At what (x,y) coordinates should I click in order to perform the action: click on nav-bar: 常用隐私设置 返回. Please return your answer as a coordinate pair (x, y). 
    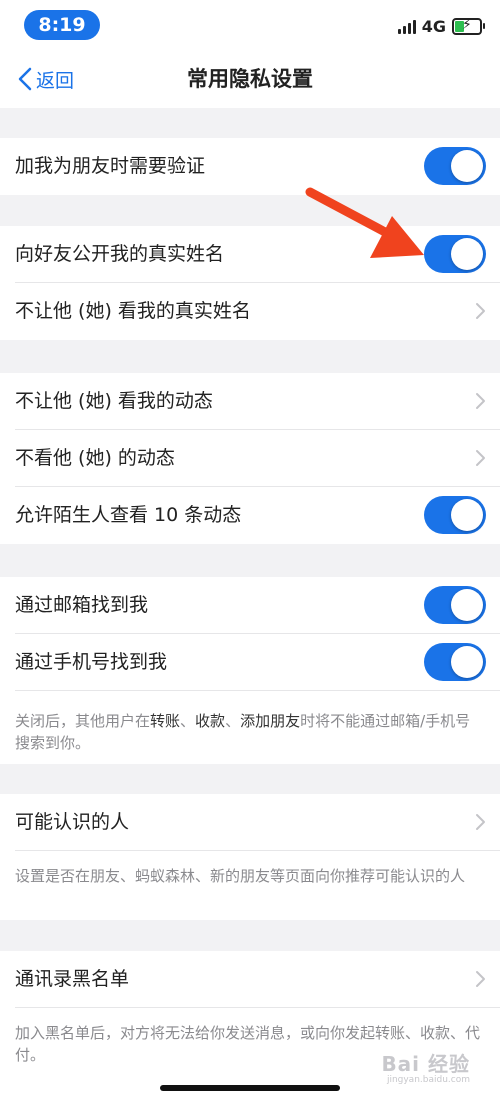
    Looking at the image, I should click on (250, 79).